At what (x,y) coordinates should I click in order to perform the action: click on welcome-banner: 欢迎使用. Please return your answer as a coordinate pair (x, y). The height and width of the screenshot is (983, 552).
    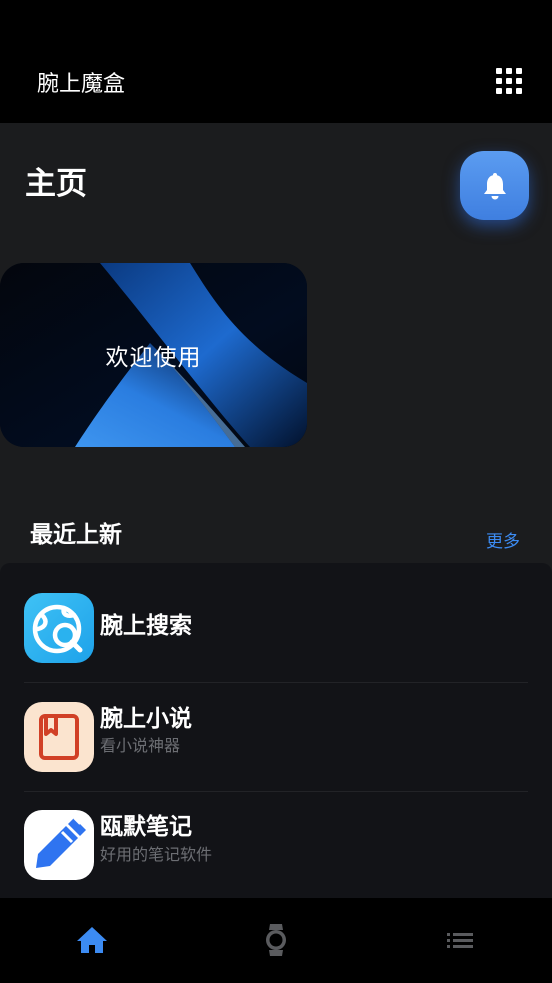
    Looking at the image, I should click on (153, 355).